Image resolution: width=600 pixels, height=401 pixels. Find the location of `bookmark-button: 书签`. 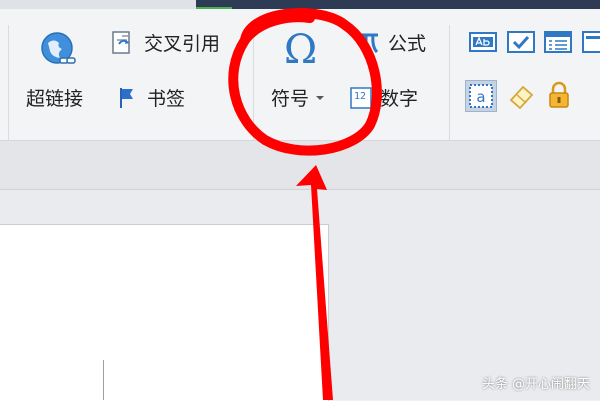

bookmark-button: 书签 is located at coordinates (151, 97).